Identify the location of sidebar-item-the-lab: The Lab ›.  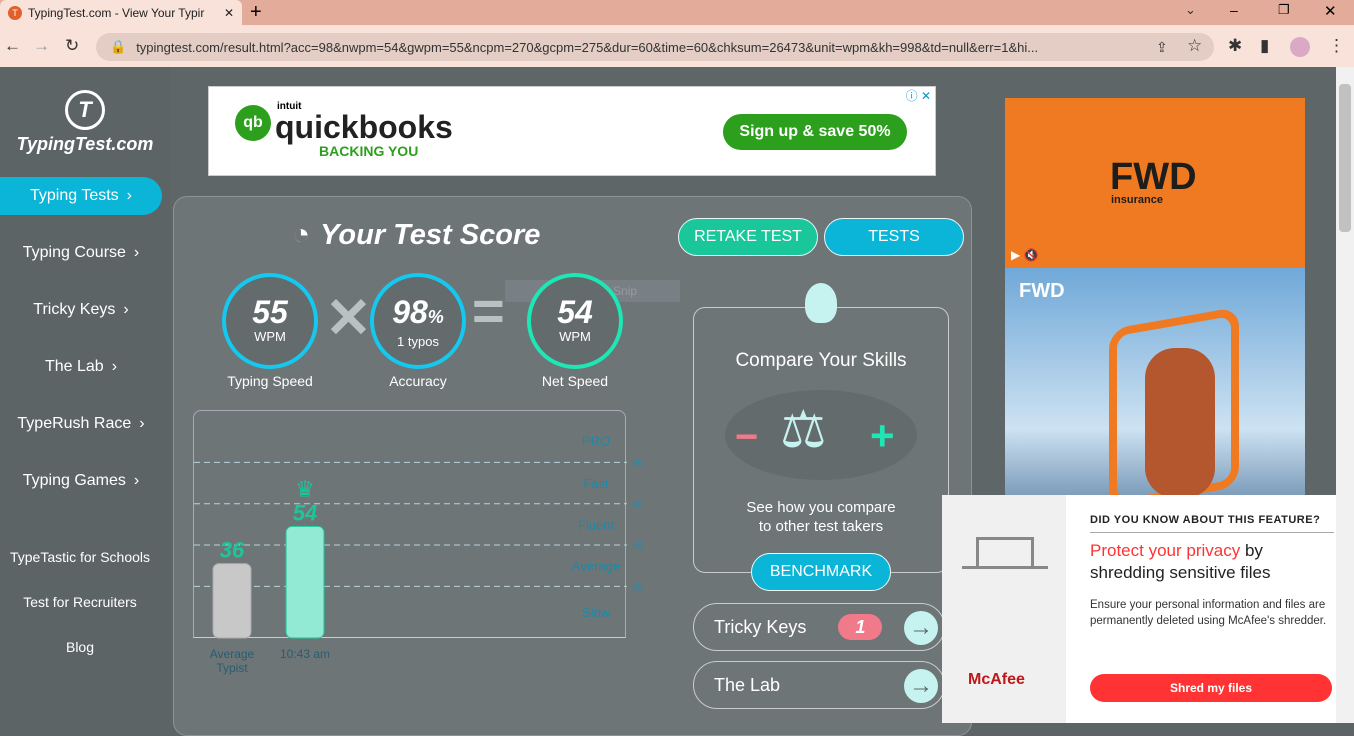
(81, 367).